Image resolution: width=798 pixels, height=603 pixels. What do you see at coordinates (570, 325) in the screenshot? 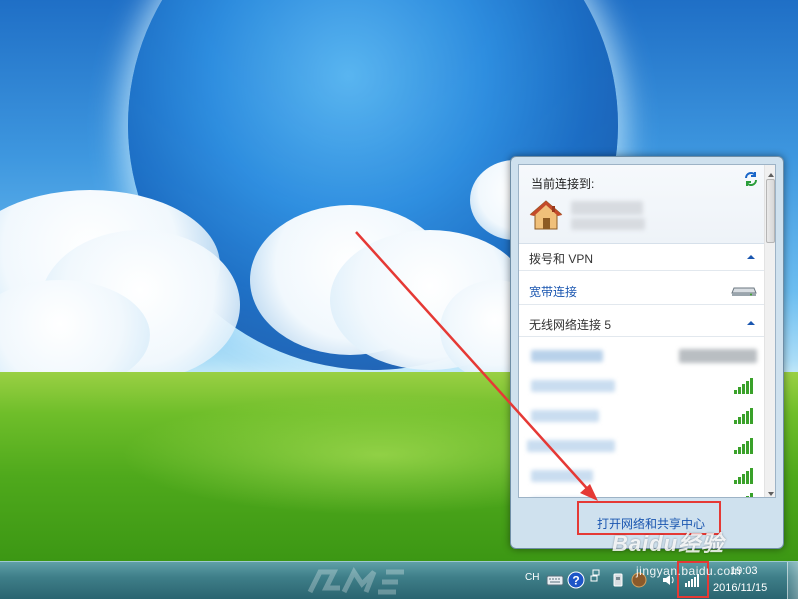
I see `wireless-section-title: 无线网络连接 5` at bounding box center [570, 325].